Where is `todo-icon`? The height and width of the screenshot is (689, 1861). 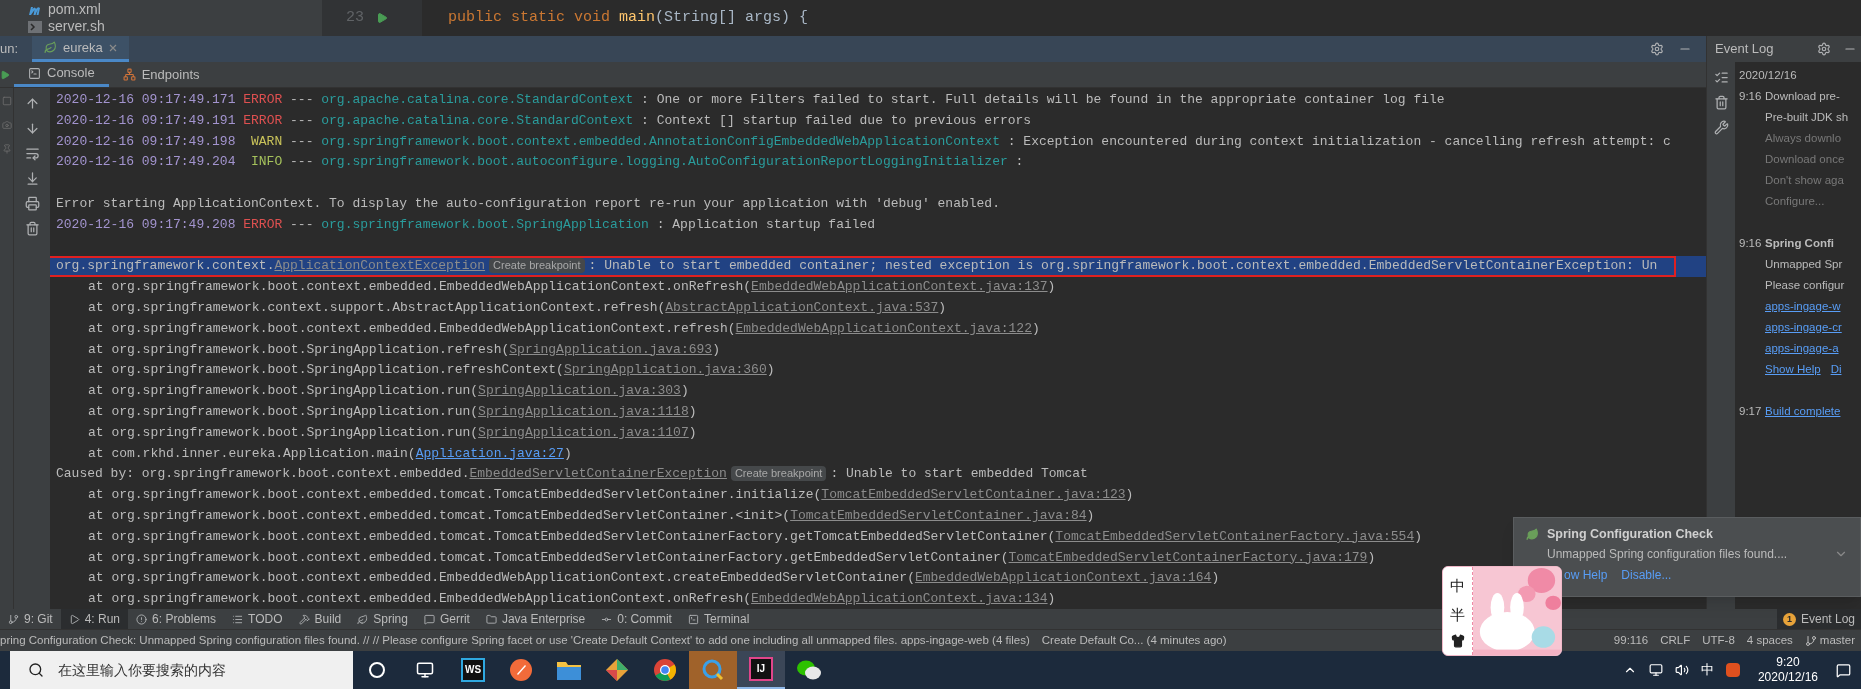 todo-icon is located at coordinates (238, 619).